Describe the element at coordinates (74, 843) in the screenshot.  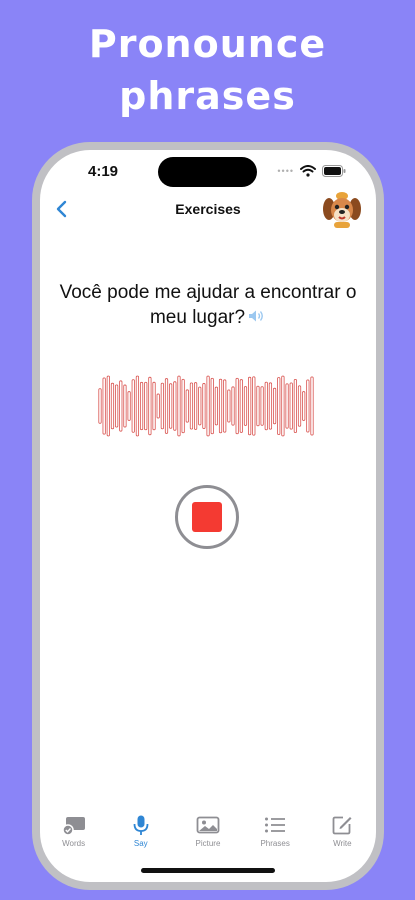
I see `tab-label: Words` at that location.